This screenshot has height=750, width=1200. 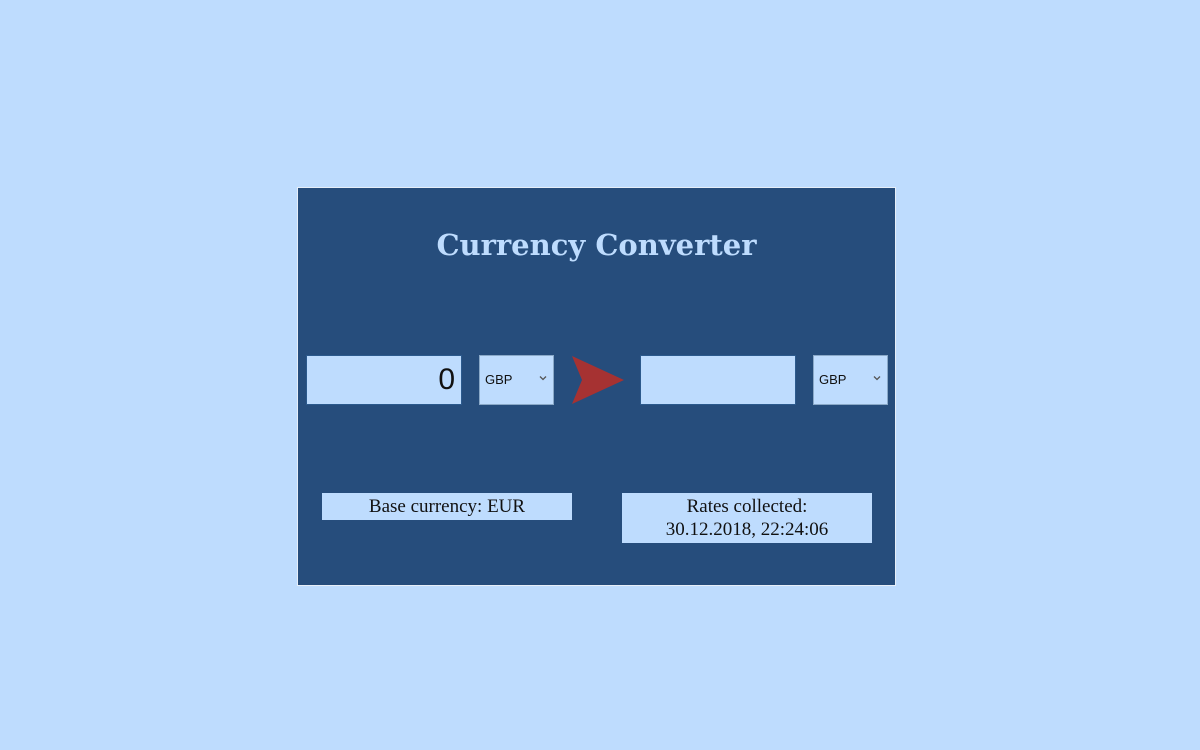 What do you see at coordinates (516, 380) in the screenshot?
I see `from-currency-select: GBP` at bounding box center [516, 380].